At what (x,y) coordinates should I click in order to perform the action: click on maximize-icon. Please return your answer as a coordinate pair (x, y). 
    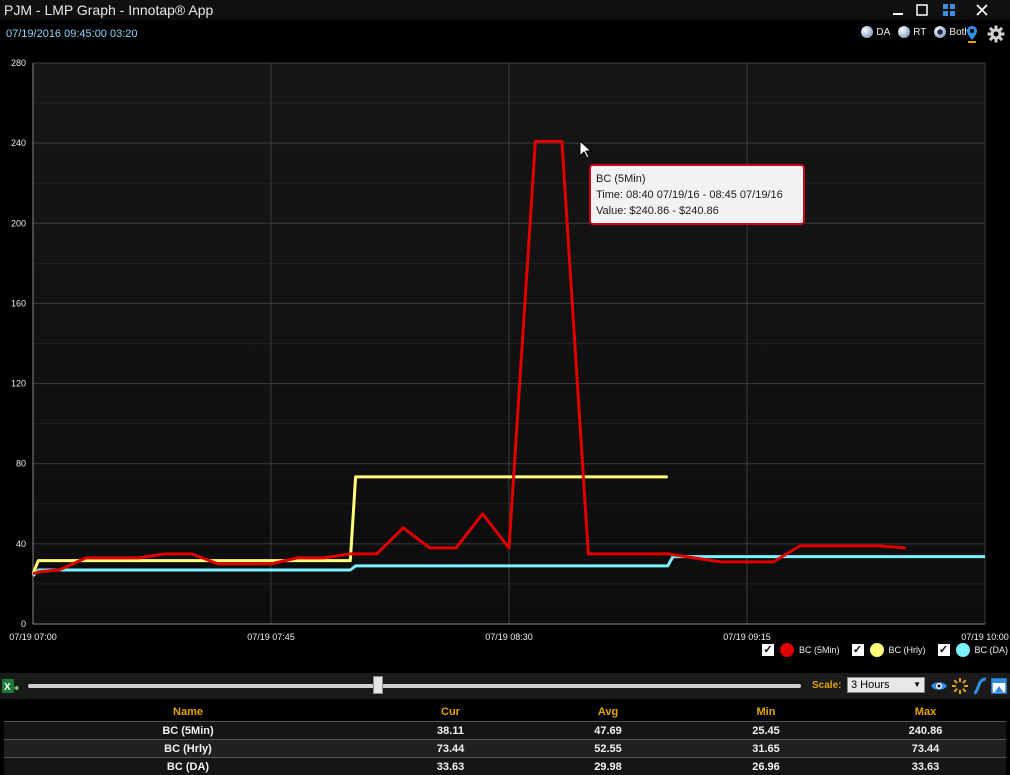
    Looking at the image, I should click on (922, 10).